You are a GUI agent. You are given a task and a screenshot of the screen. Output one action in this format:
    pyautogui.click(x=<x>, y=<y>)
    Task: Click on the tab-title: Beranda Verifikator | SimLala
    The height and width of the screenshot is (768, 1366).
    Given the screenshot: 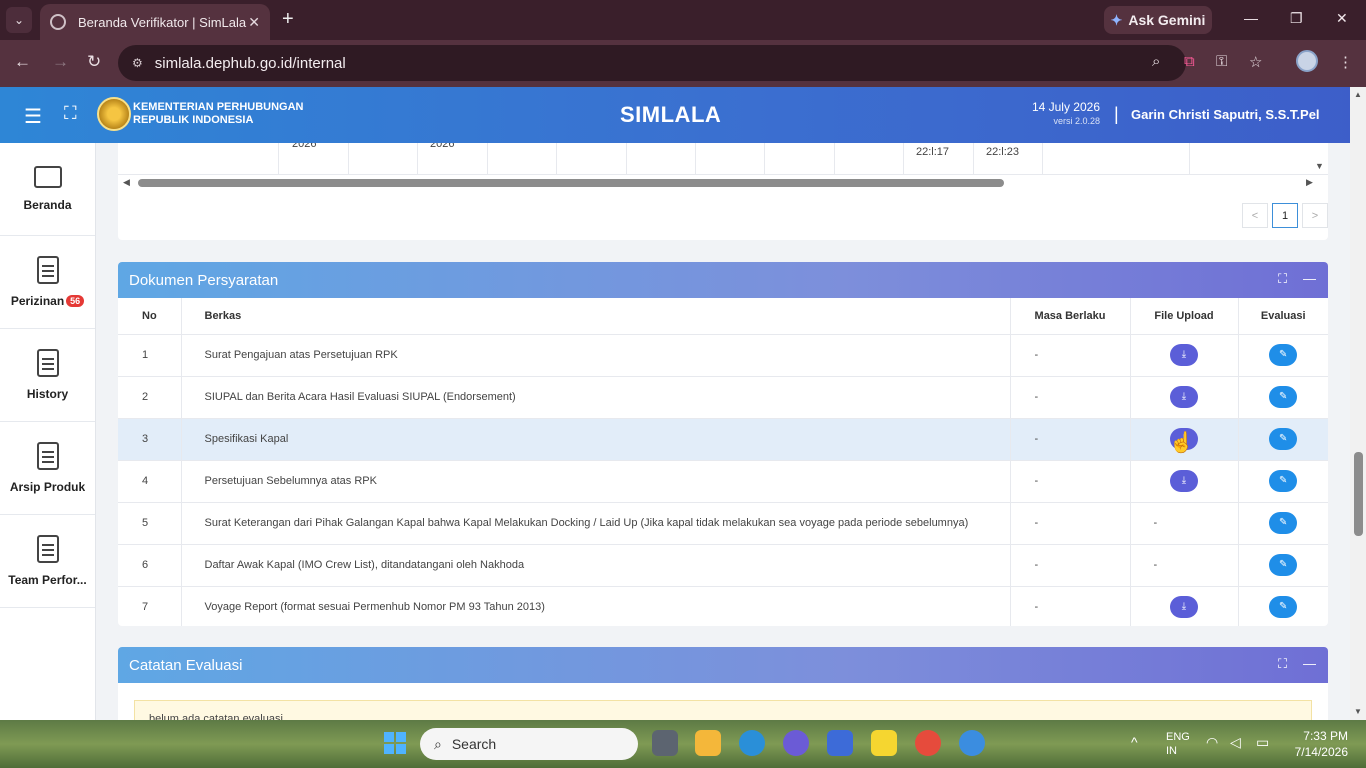 What is the action you would take?
    pyautogui.click(x=162, y=22)
    